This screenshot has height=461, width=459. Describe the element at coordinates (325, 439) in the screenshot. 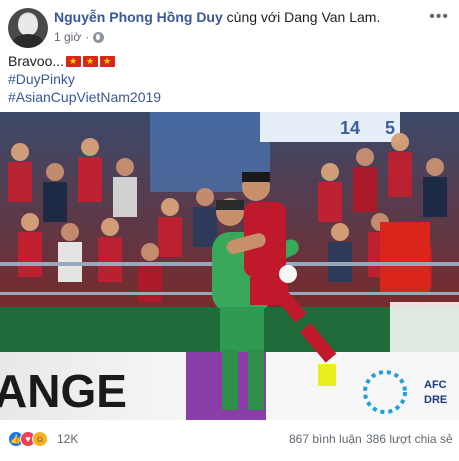

I see `comments-count-link: 867 bình luận` at that location.